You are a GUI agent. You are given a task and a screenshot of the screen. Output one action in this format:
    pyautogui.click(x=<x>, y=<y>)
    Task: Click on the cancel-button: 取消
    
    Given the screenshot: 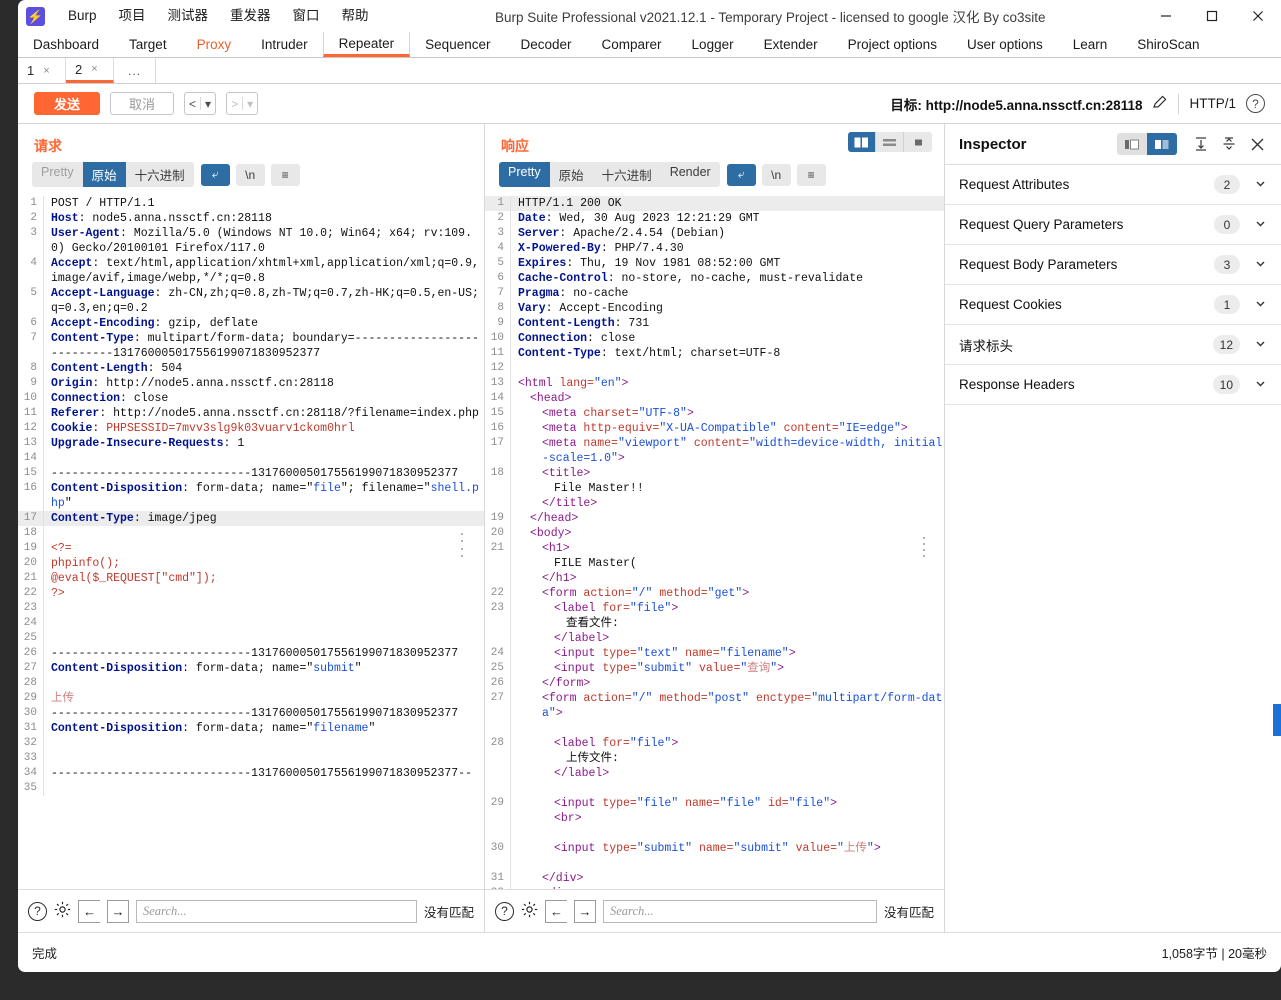 What is the action you would take?
    pyautogui.click(x=142, y=103)
    